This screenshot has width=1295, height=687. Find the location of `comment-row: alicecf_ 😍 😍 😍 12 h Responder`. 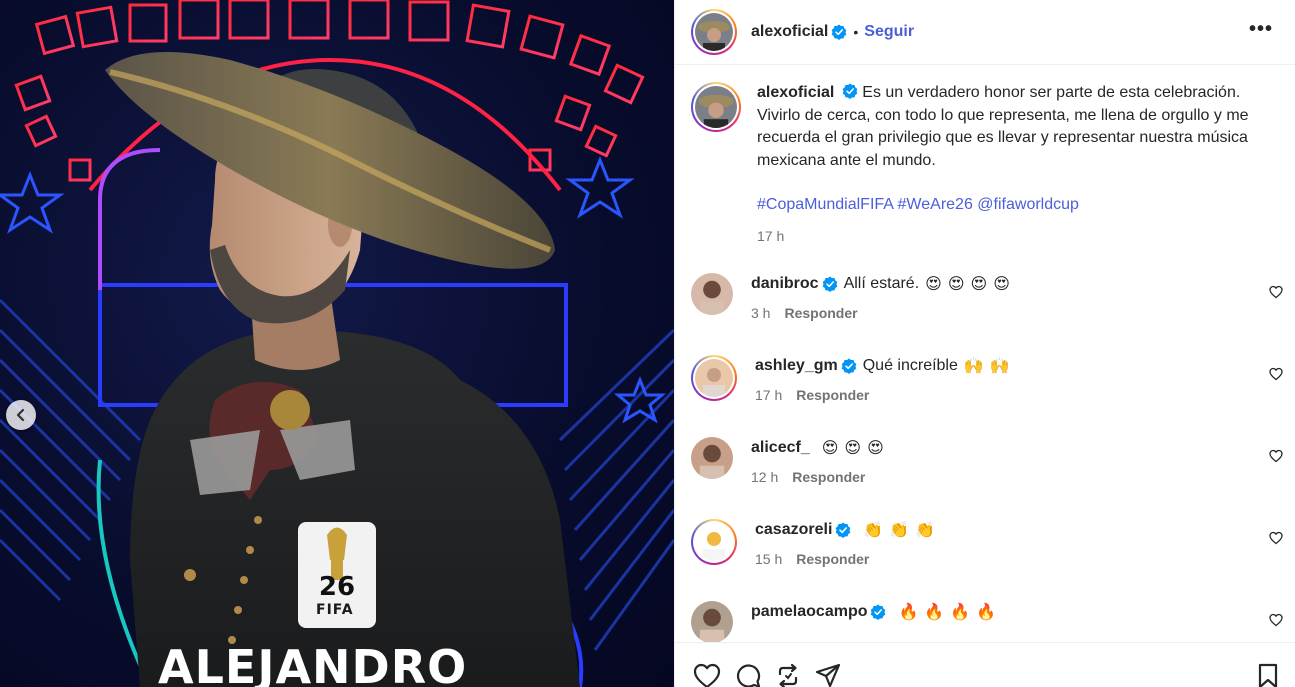

comment-row: alicecf_ 😍 😍 😍 12 h Responder is located at coordinates (985, 478).